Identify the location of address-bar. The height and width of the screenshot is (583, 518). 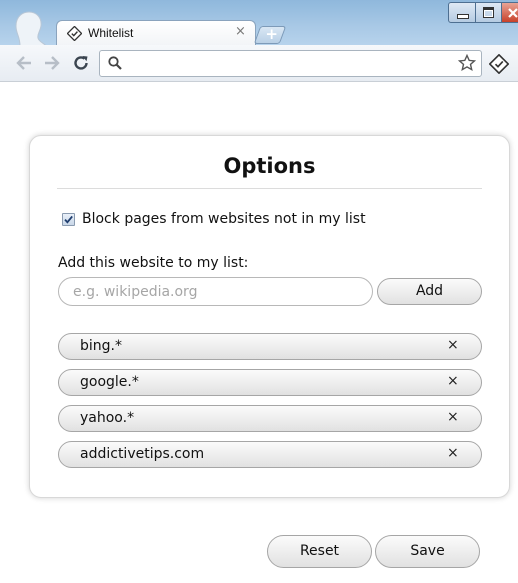
(290, 63).